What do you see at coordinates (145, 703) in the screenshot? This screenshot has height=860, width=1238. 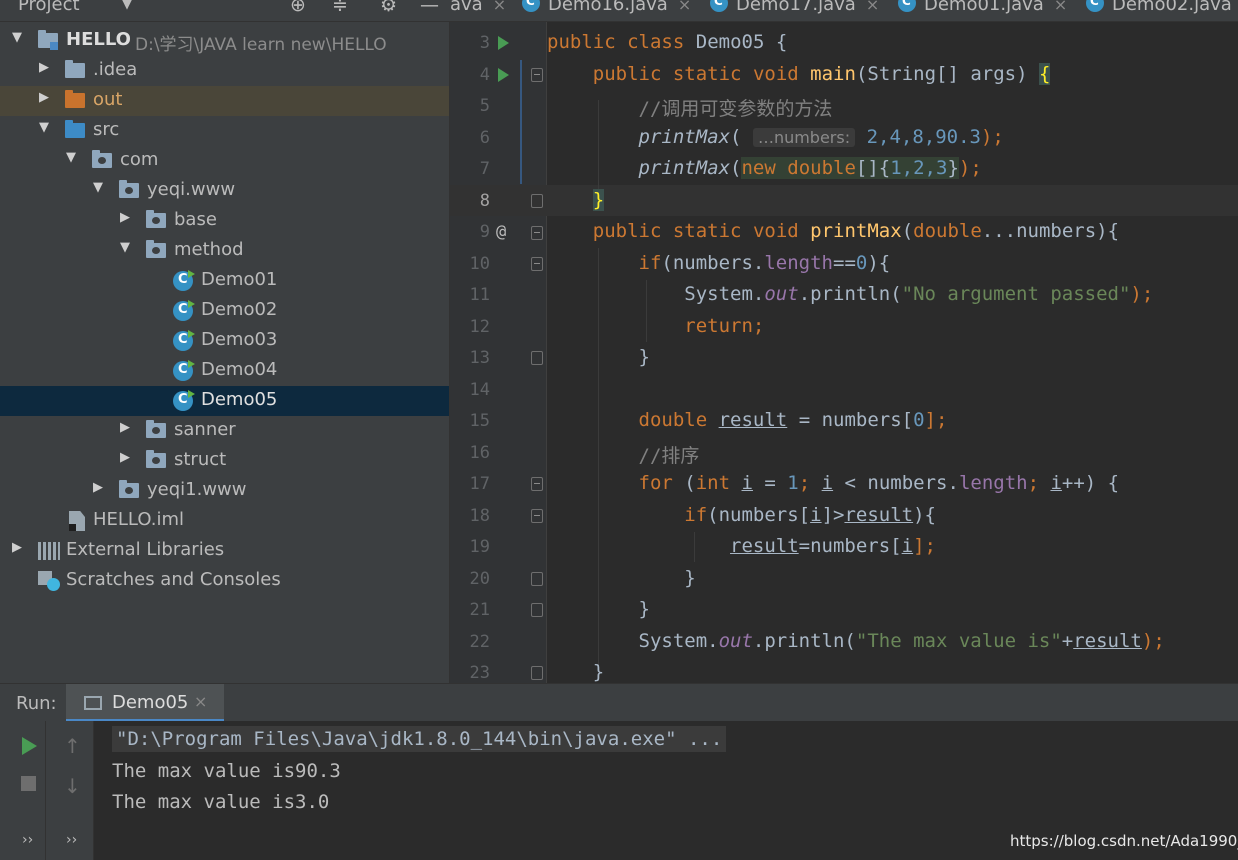 I see `run-tab-demo05: Demo05 ×` at bounding box center [145, 703].